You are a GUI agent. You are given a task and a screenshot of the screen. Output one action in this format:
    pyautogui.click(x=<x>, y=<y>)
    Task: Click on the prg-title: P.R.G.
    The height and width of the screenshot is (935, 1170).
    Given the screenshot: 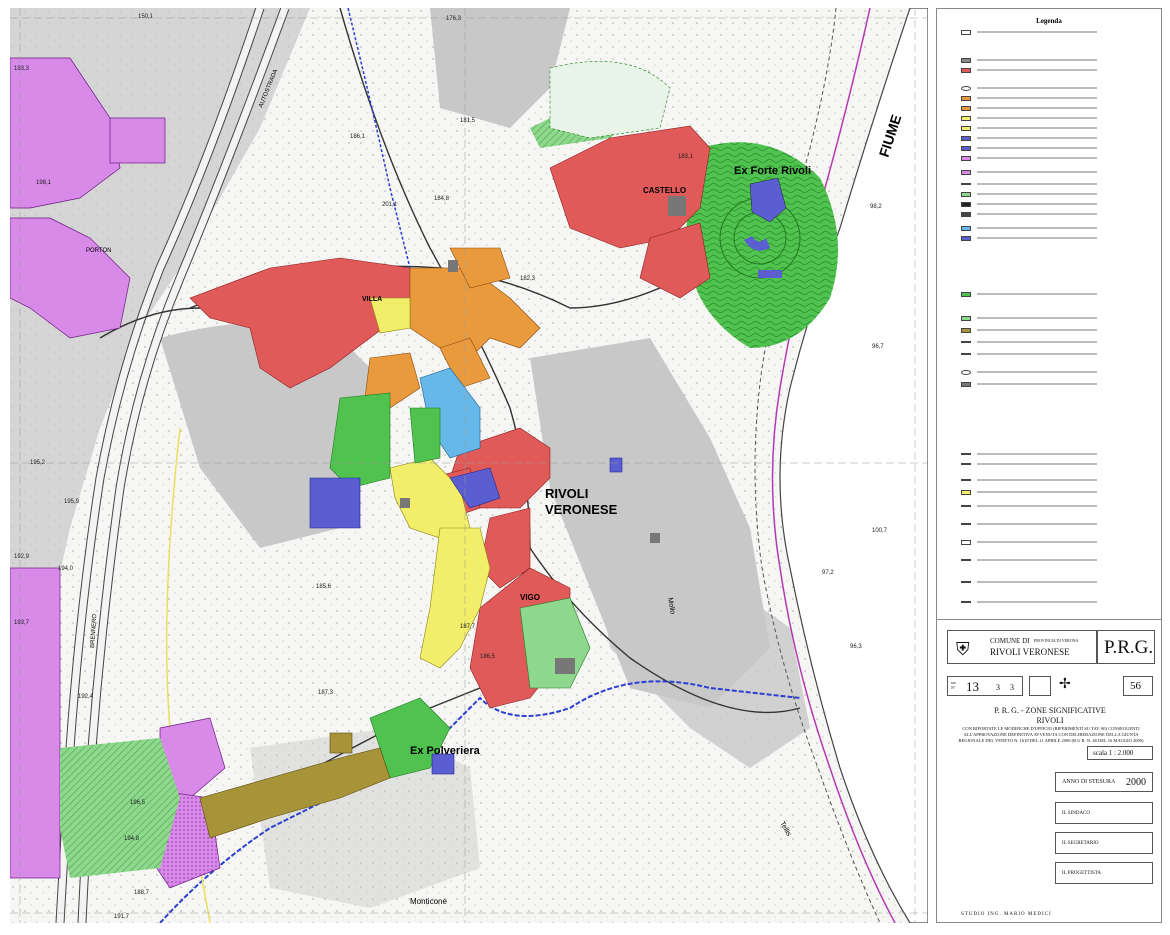 What is the action you would take?
    pyautogui.click(x=1129, y=647)
    